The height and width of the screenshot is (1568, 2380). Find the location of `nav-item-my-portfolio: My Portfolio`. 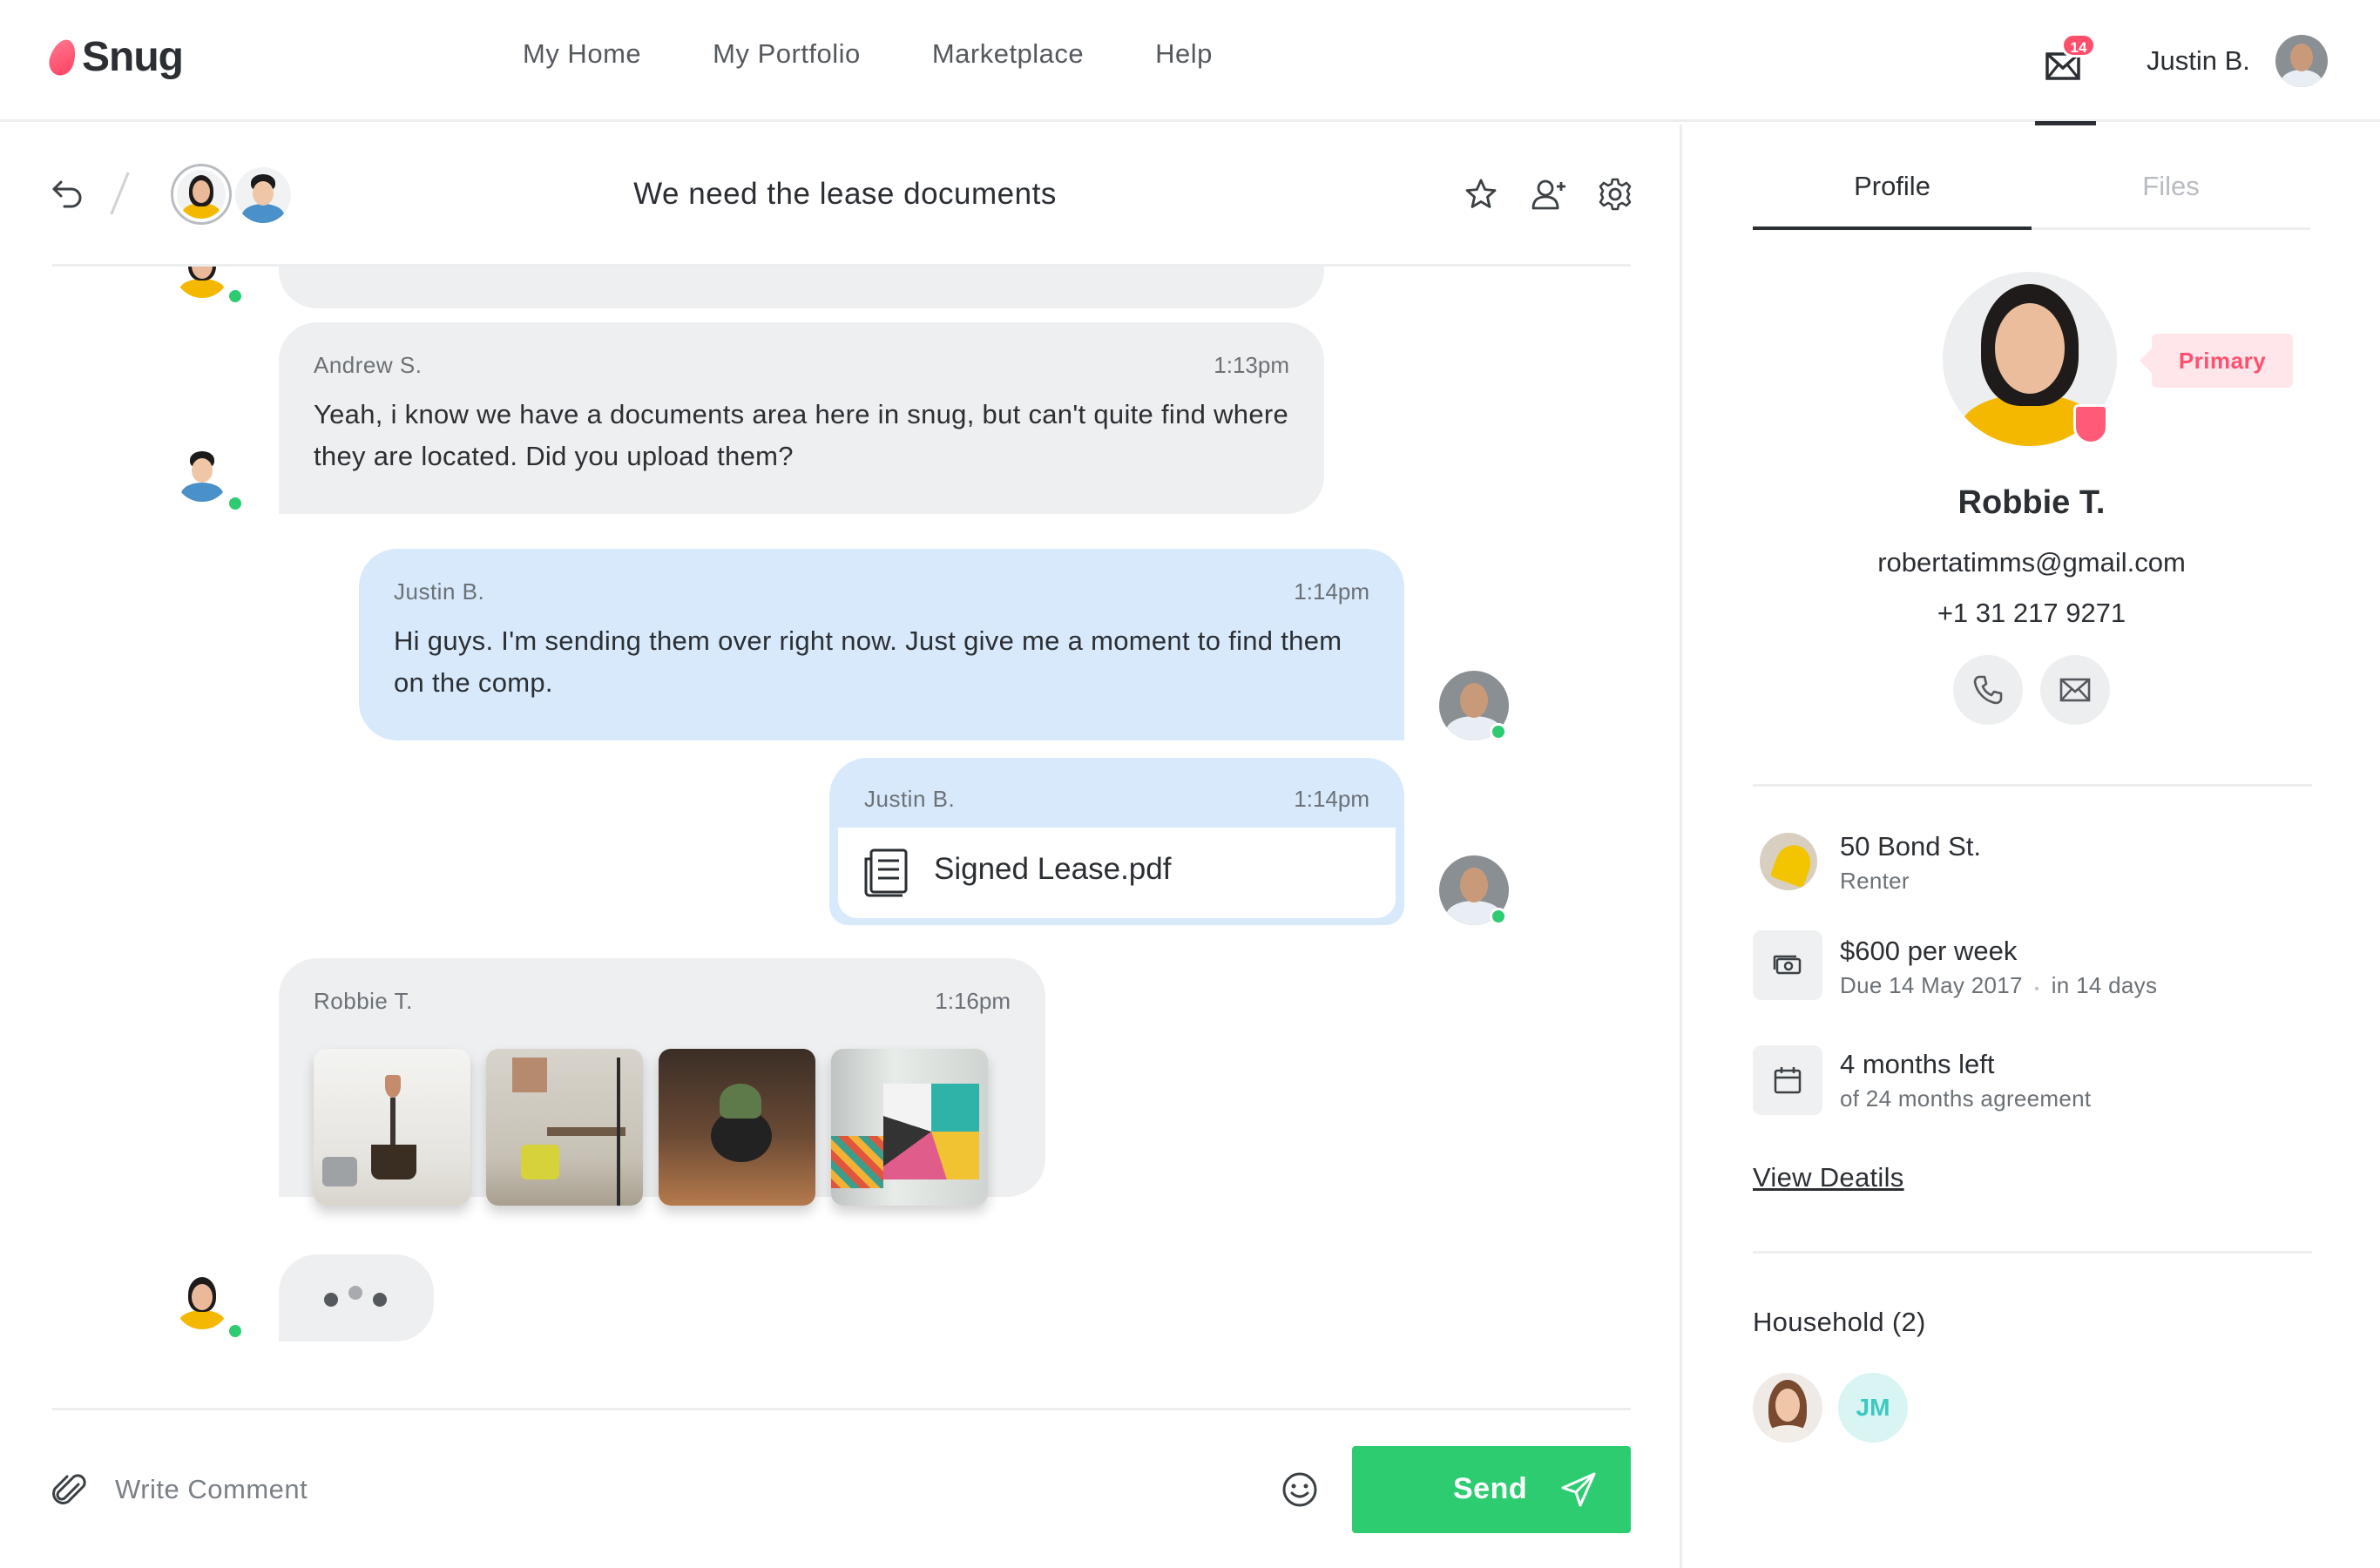

nav-item-my-portfolio: My Portfolio is located at coordinates (787, 54).